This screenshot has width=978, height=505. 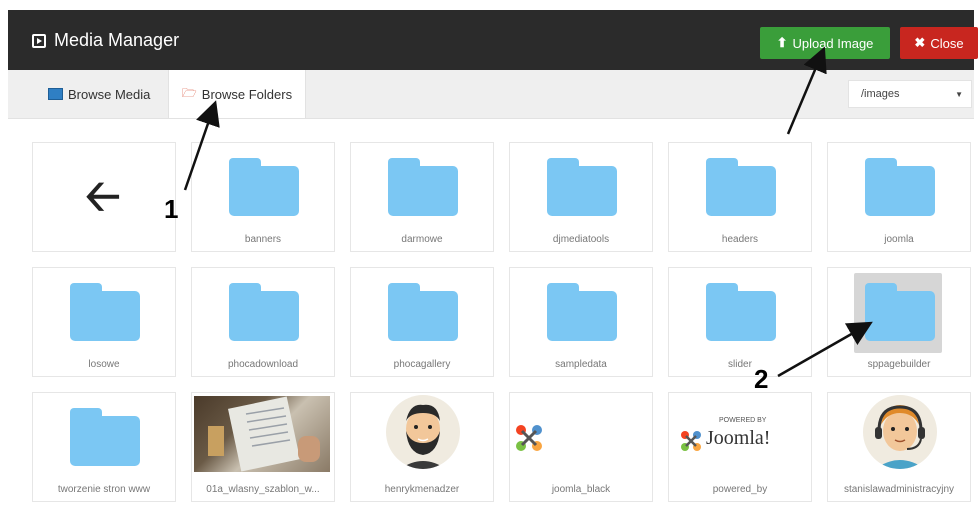 What do you see at coordinates (761, 379) in the screenshot?
I see `annotation-label-2: 2` at bounding box center [761, 379].